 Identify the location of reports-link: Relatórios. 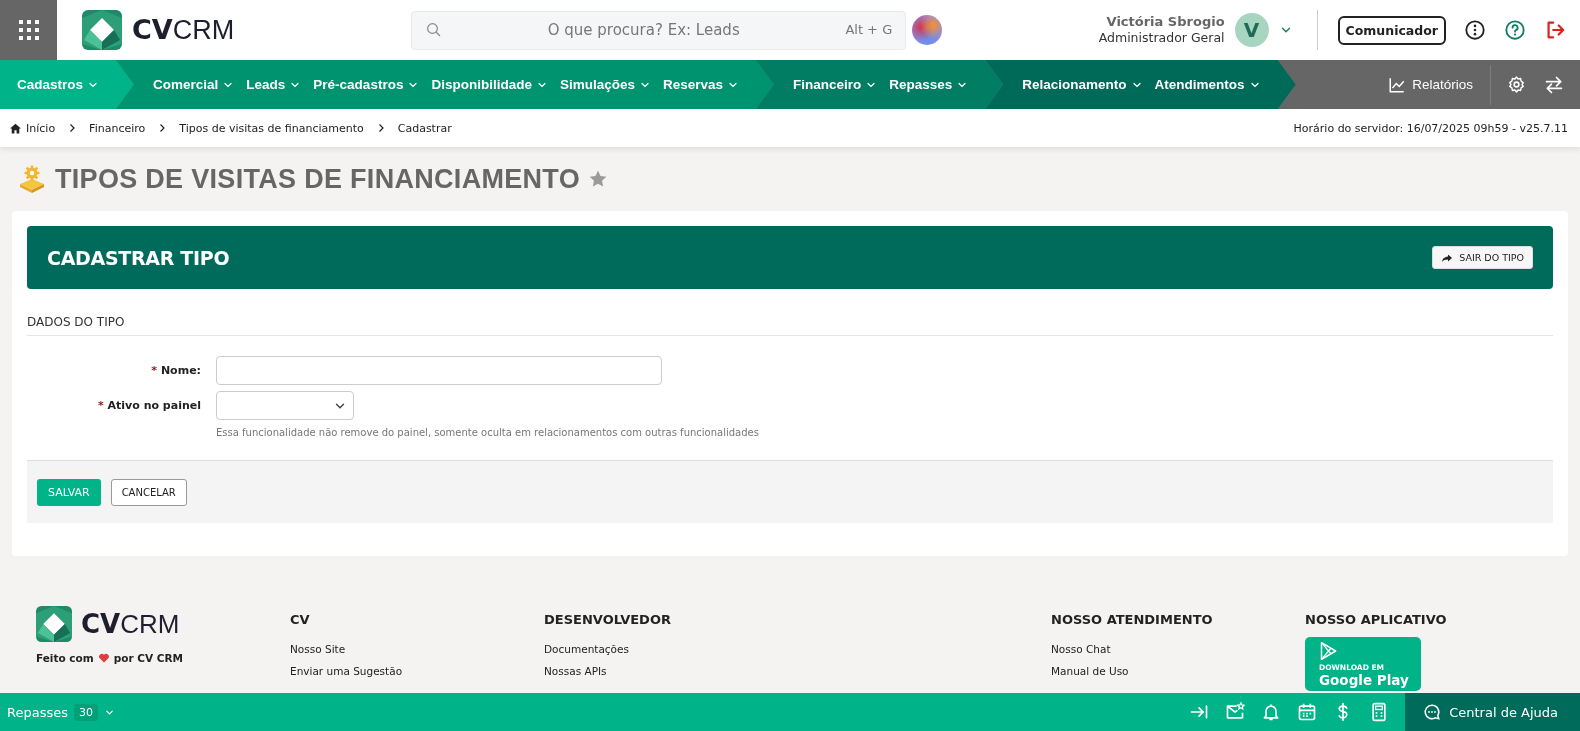
(1430, 84).